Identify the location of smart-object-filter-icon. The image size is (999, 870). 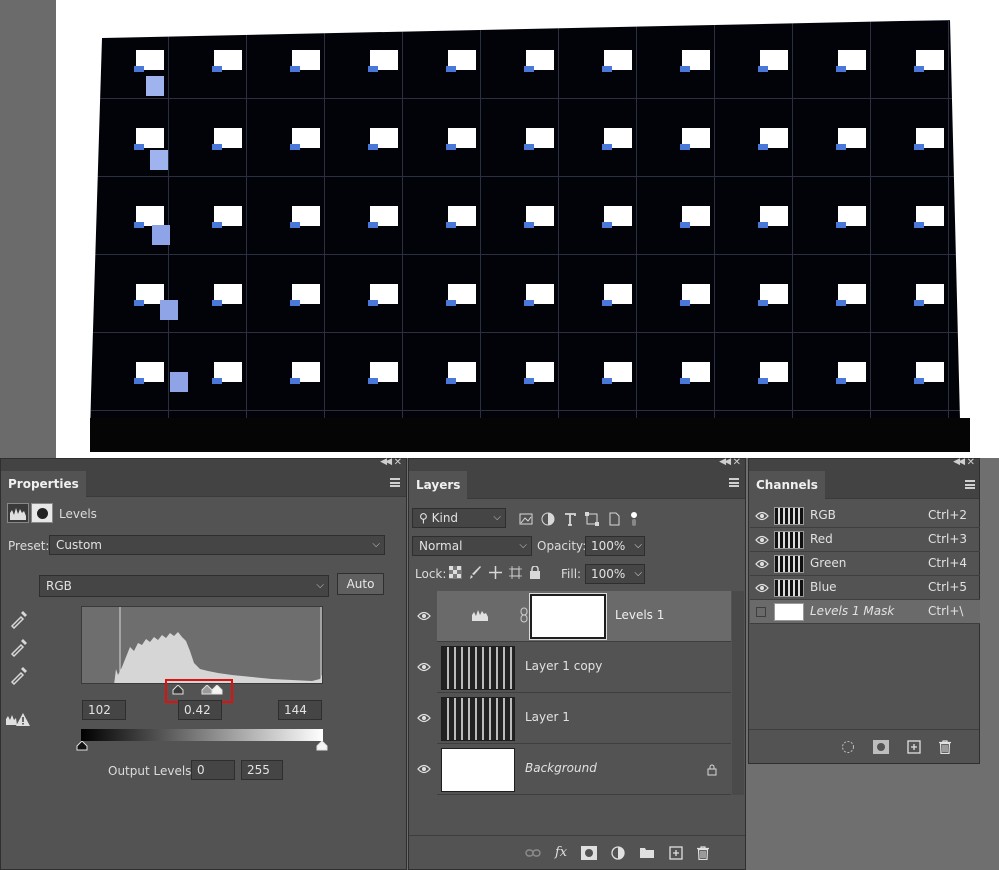
(614, 519).